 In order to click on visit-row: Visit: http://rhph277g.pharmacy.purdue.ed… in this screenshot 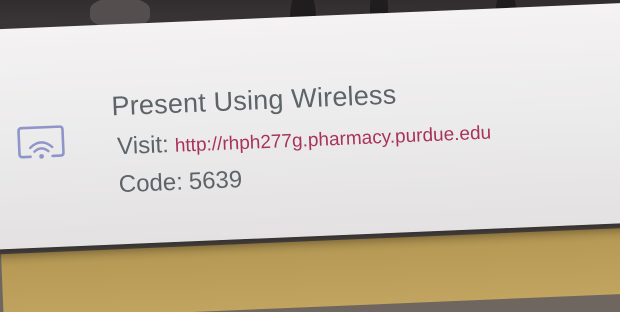, I will do `click(304, 140)`.